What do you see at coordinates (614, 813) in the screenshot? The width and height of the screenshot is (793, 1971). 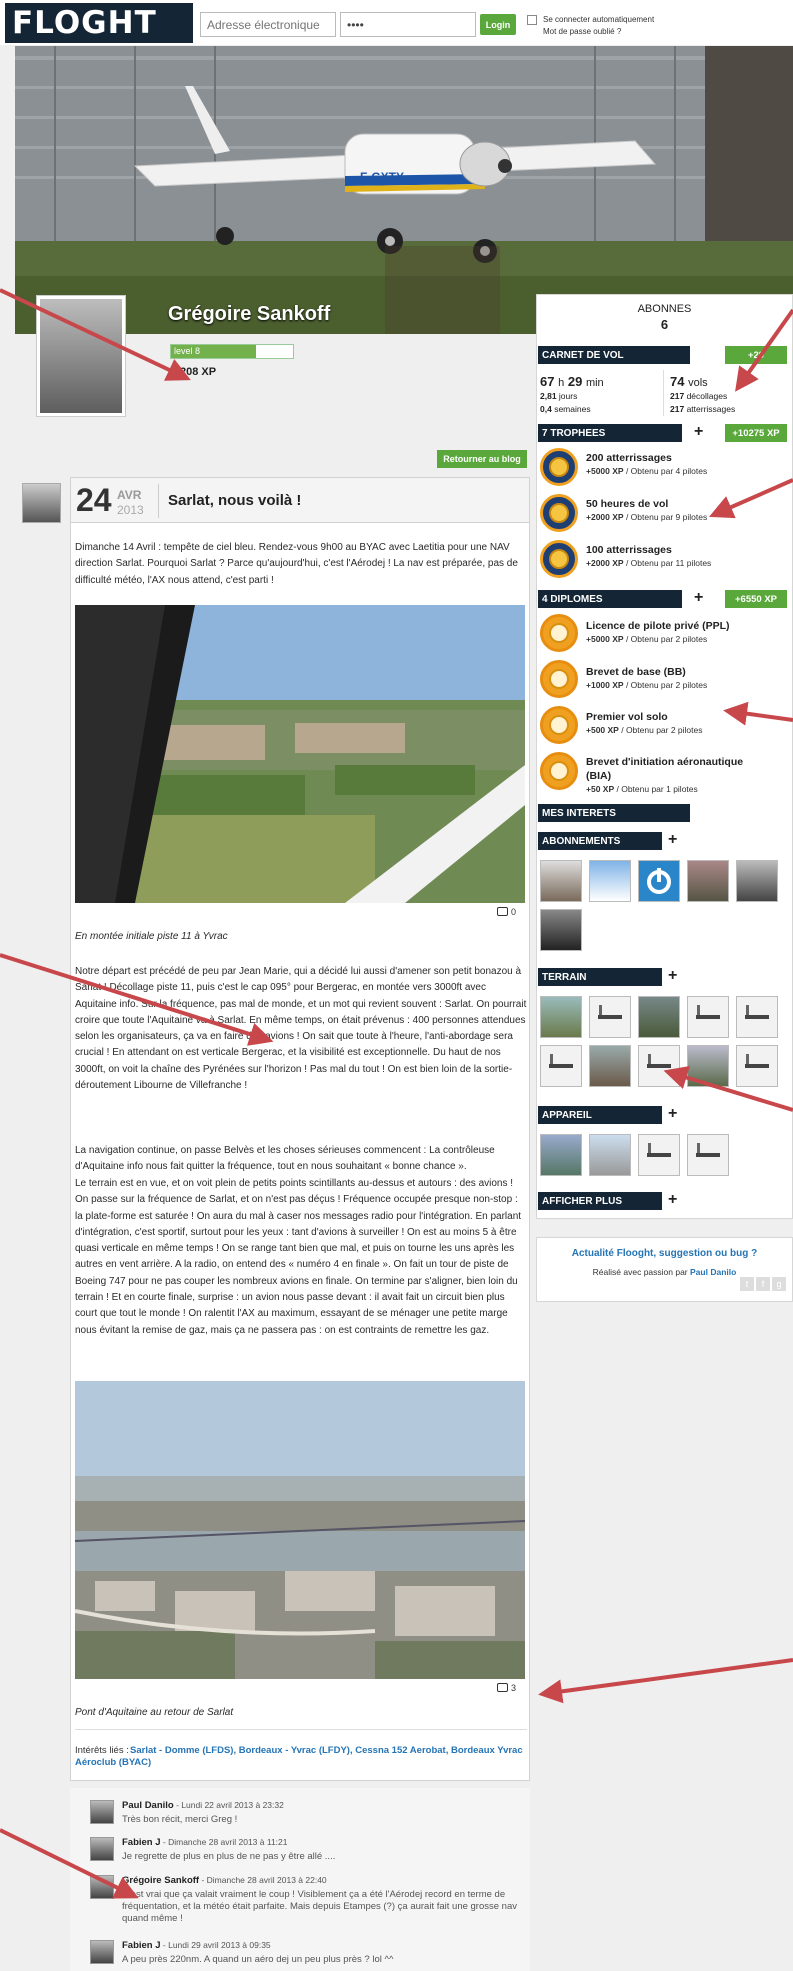 I see `interests-header: MES INTERETS` at bounding box center [614, 813].